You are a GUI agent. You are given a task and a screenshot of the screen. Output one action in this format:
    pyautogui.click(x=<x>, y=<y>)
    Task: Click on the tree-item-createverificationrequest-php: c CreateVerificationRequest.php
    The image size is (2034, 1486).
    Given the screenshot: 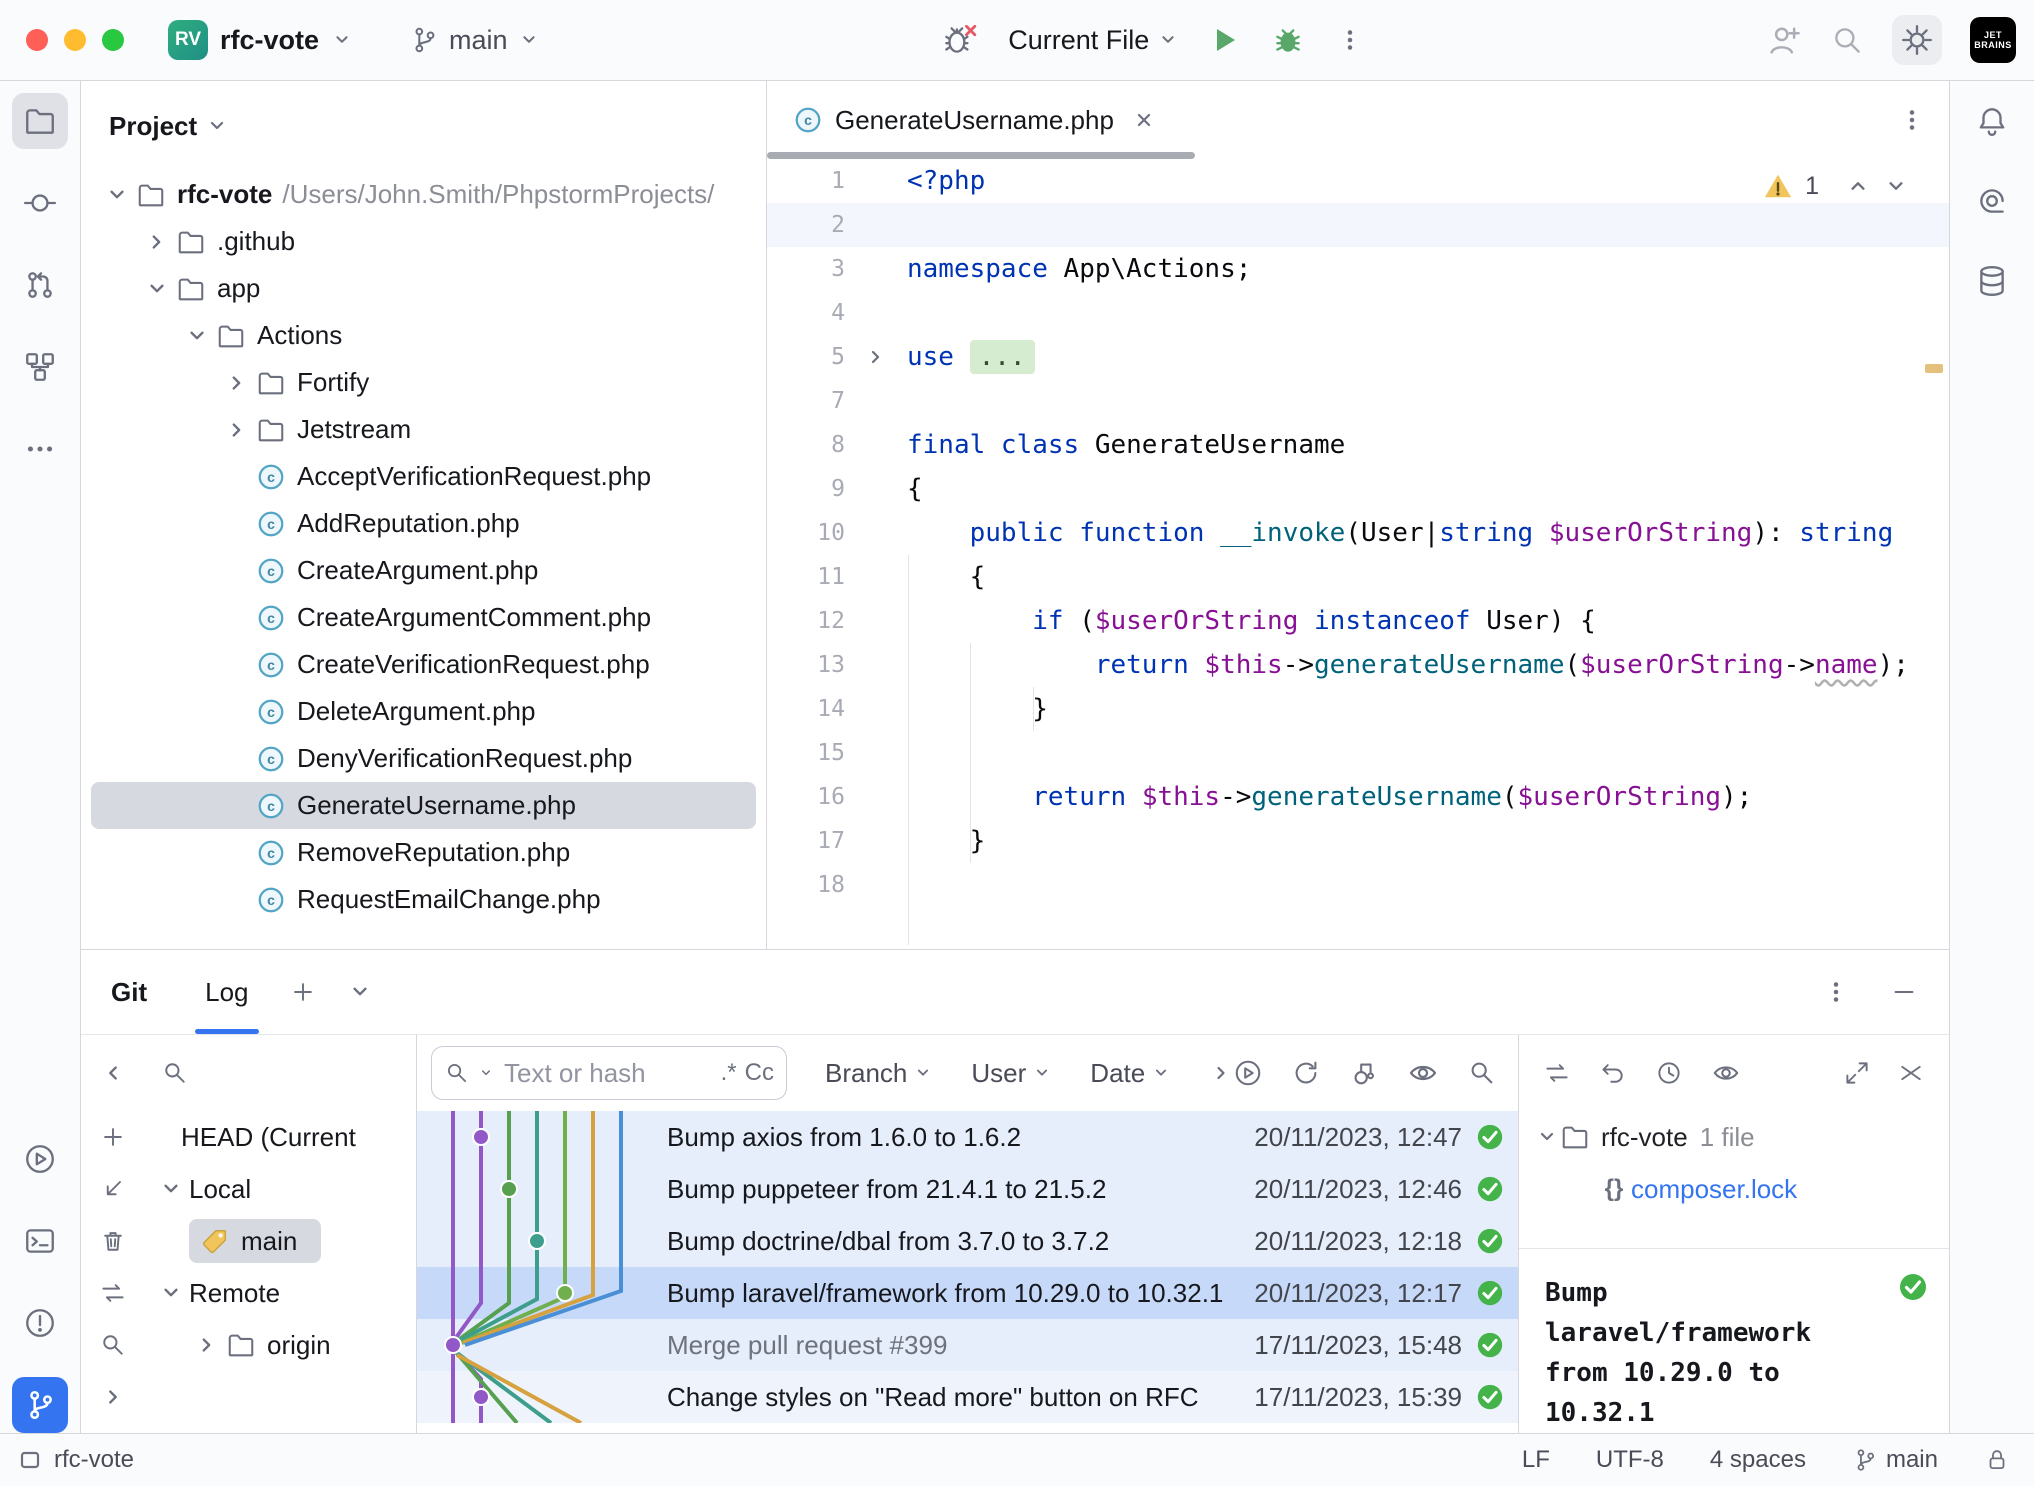 What is the action you would take?
    pyautogui.click(x=423, y=664)
    